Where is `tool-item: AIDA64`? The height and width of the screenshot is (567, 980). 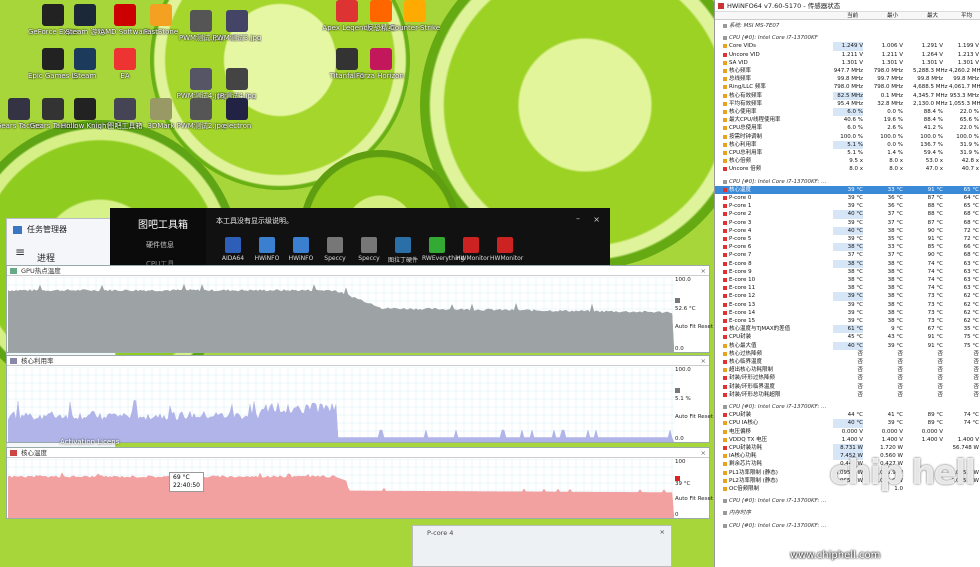
tool-item: AIDA64 is located at coordinates (233, 249).